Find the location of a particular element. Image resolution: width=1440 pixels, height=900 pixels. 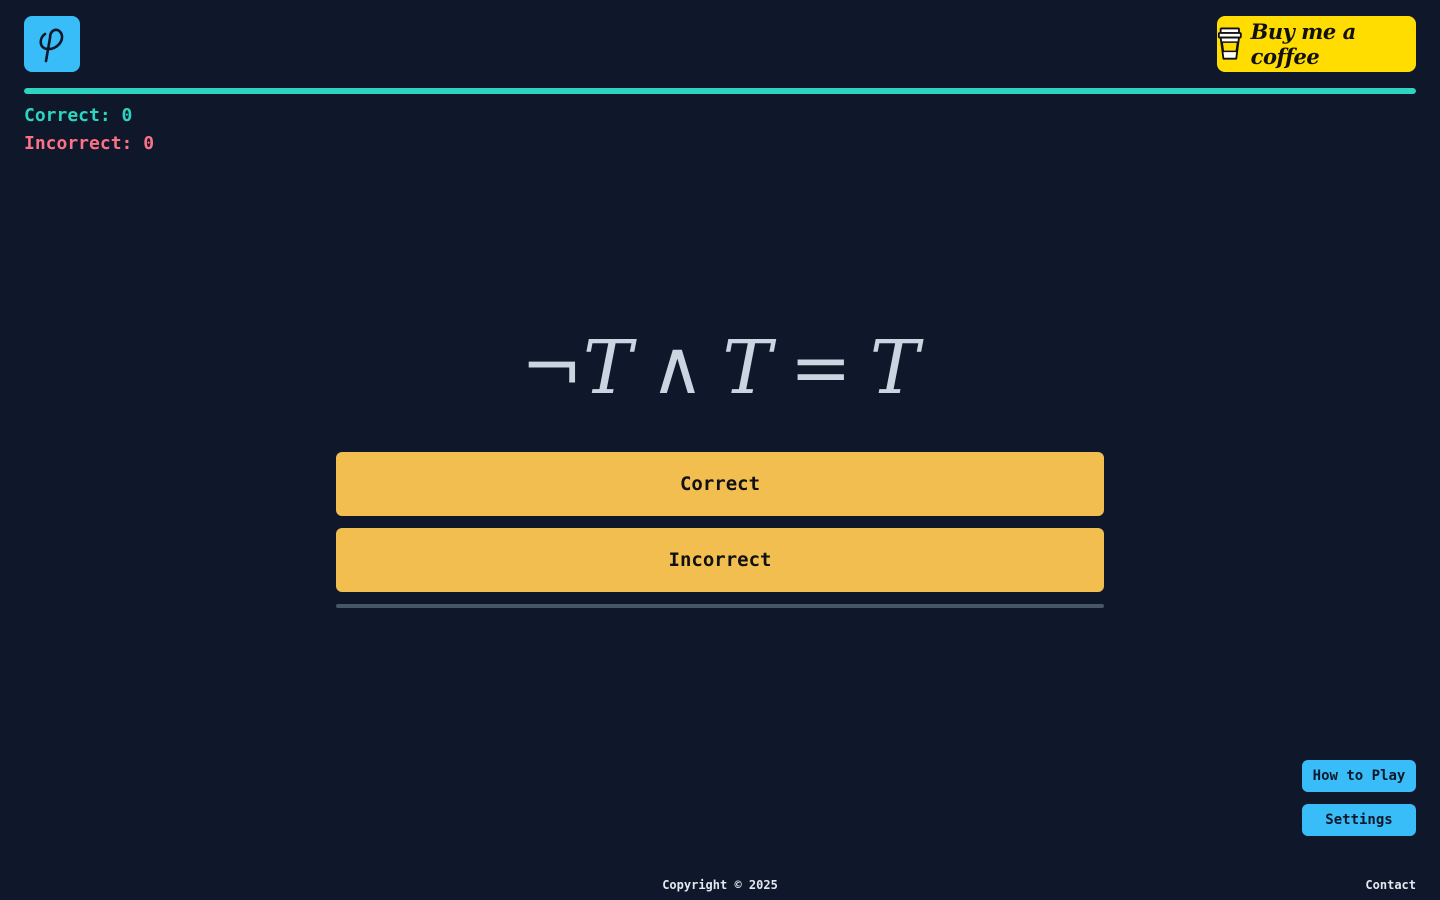

progress-bar is located at coordinates (720, 91).